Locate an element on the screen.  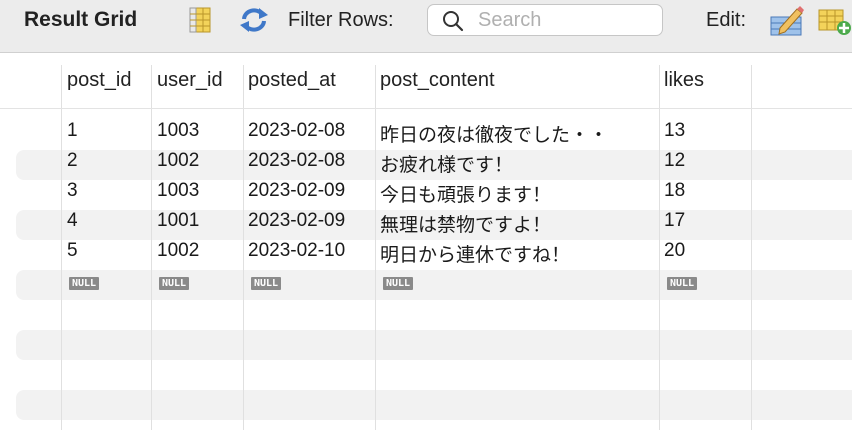
cell-post-id: 4 is located at coordinates (72, 221).